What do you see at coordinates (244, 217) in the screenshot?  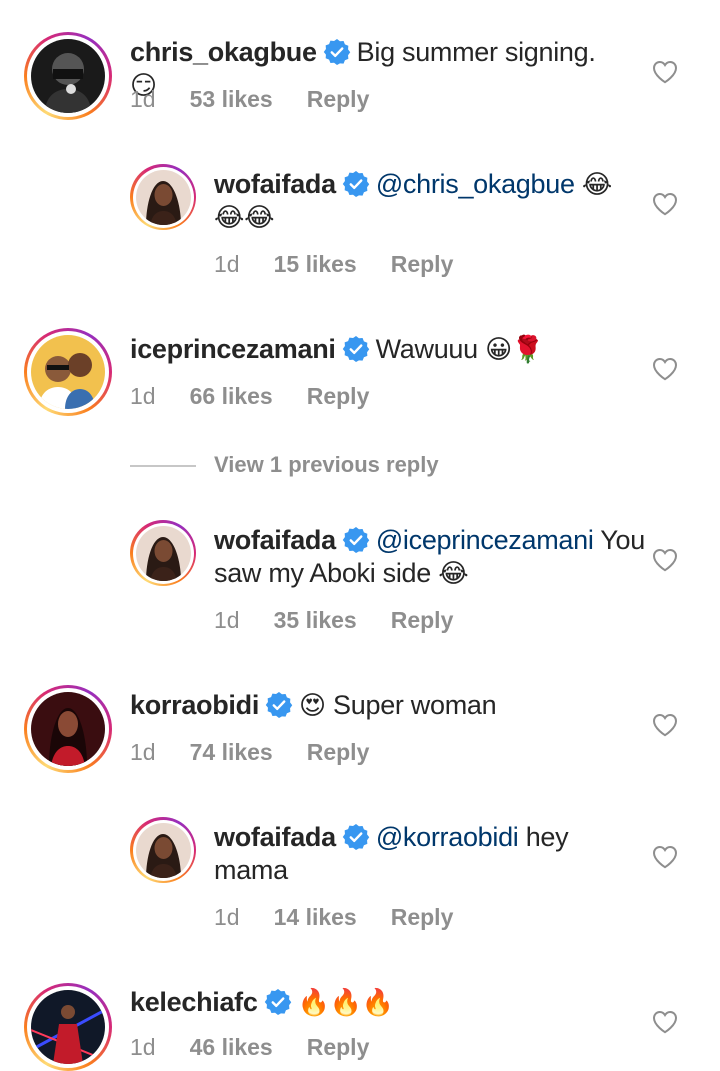 I see `laughing-emoji-icon: 😂😂` at bounding box center [244, 217].